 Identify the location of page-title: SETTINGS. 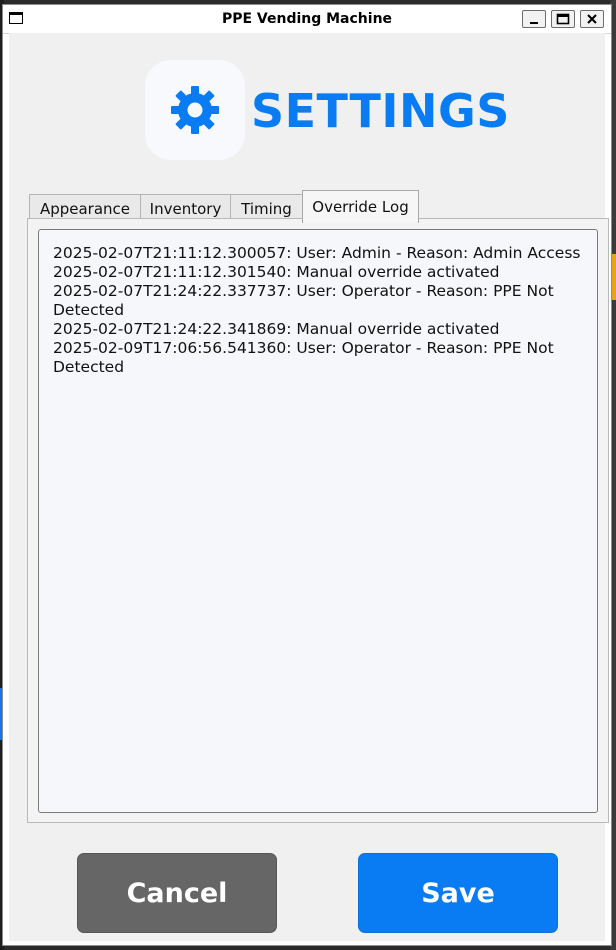
(380, 111).